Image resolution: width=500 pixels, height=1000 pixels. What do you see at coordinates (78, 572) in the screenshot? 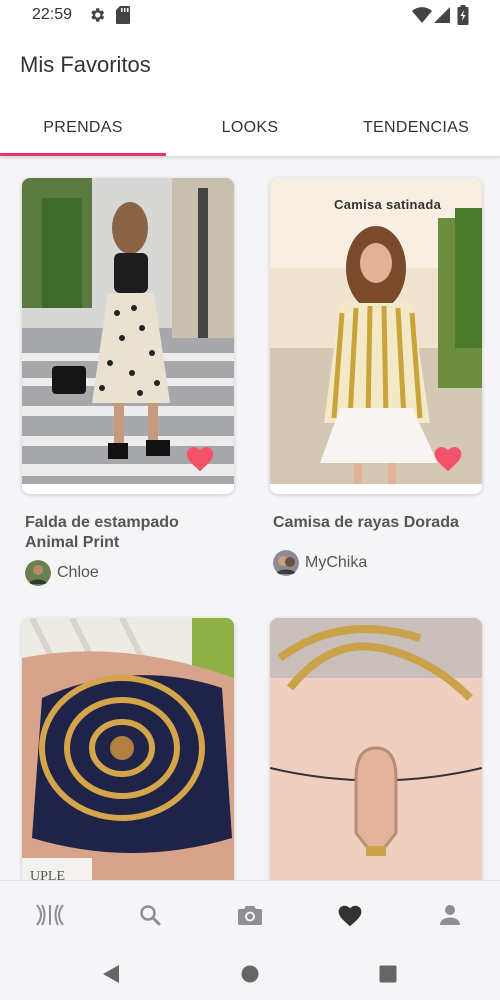
I see `author-name: Chloe` at bounding box center [78, 572].